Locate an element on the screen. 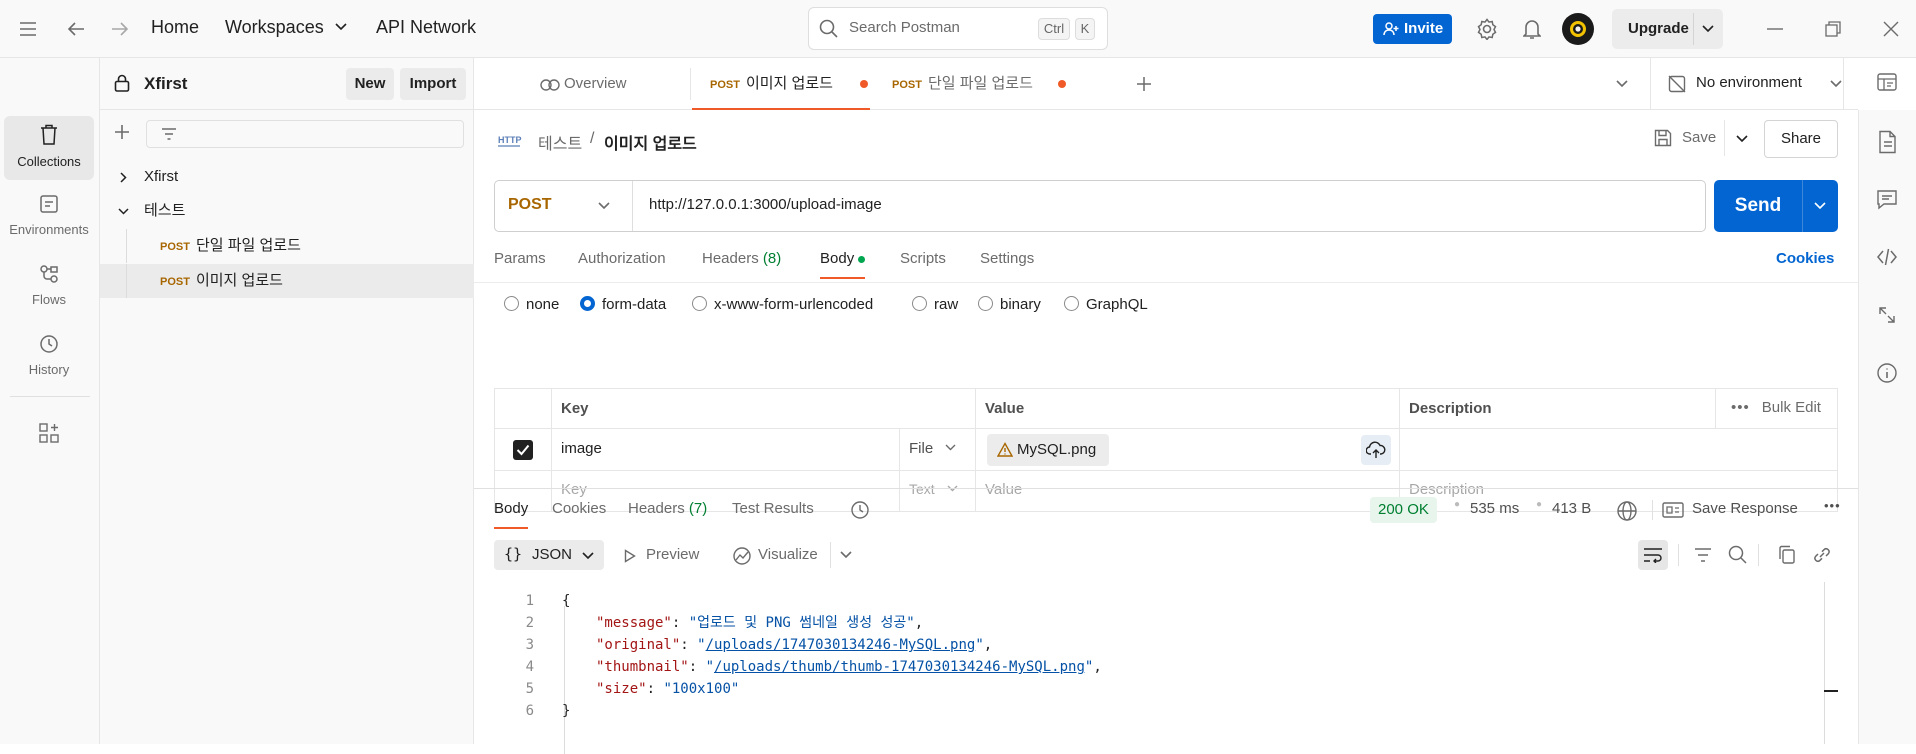 The height and width of the screenshot is (754, 1916). info-icon is located at coordinates (1888, 374).